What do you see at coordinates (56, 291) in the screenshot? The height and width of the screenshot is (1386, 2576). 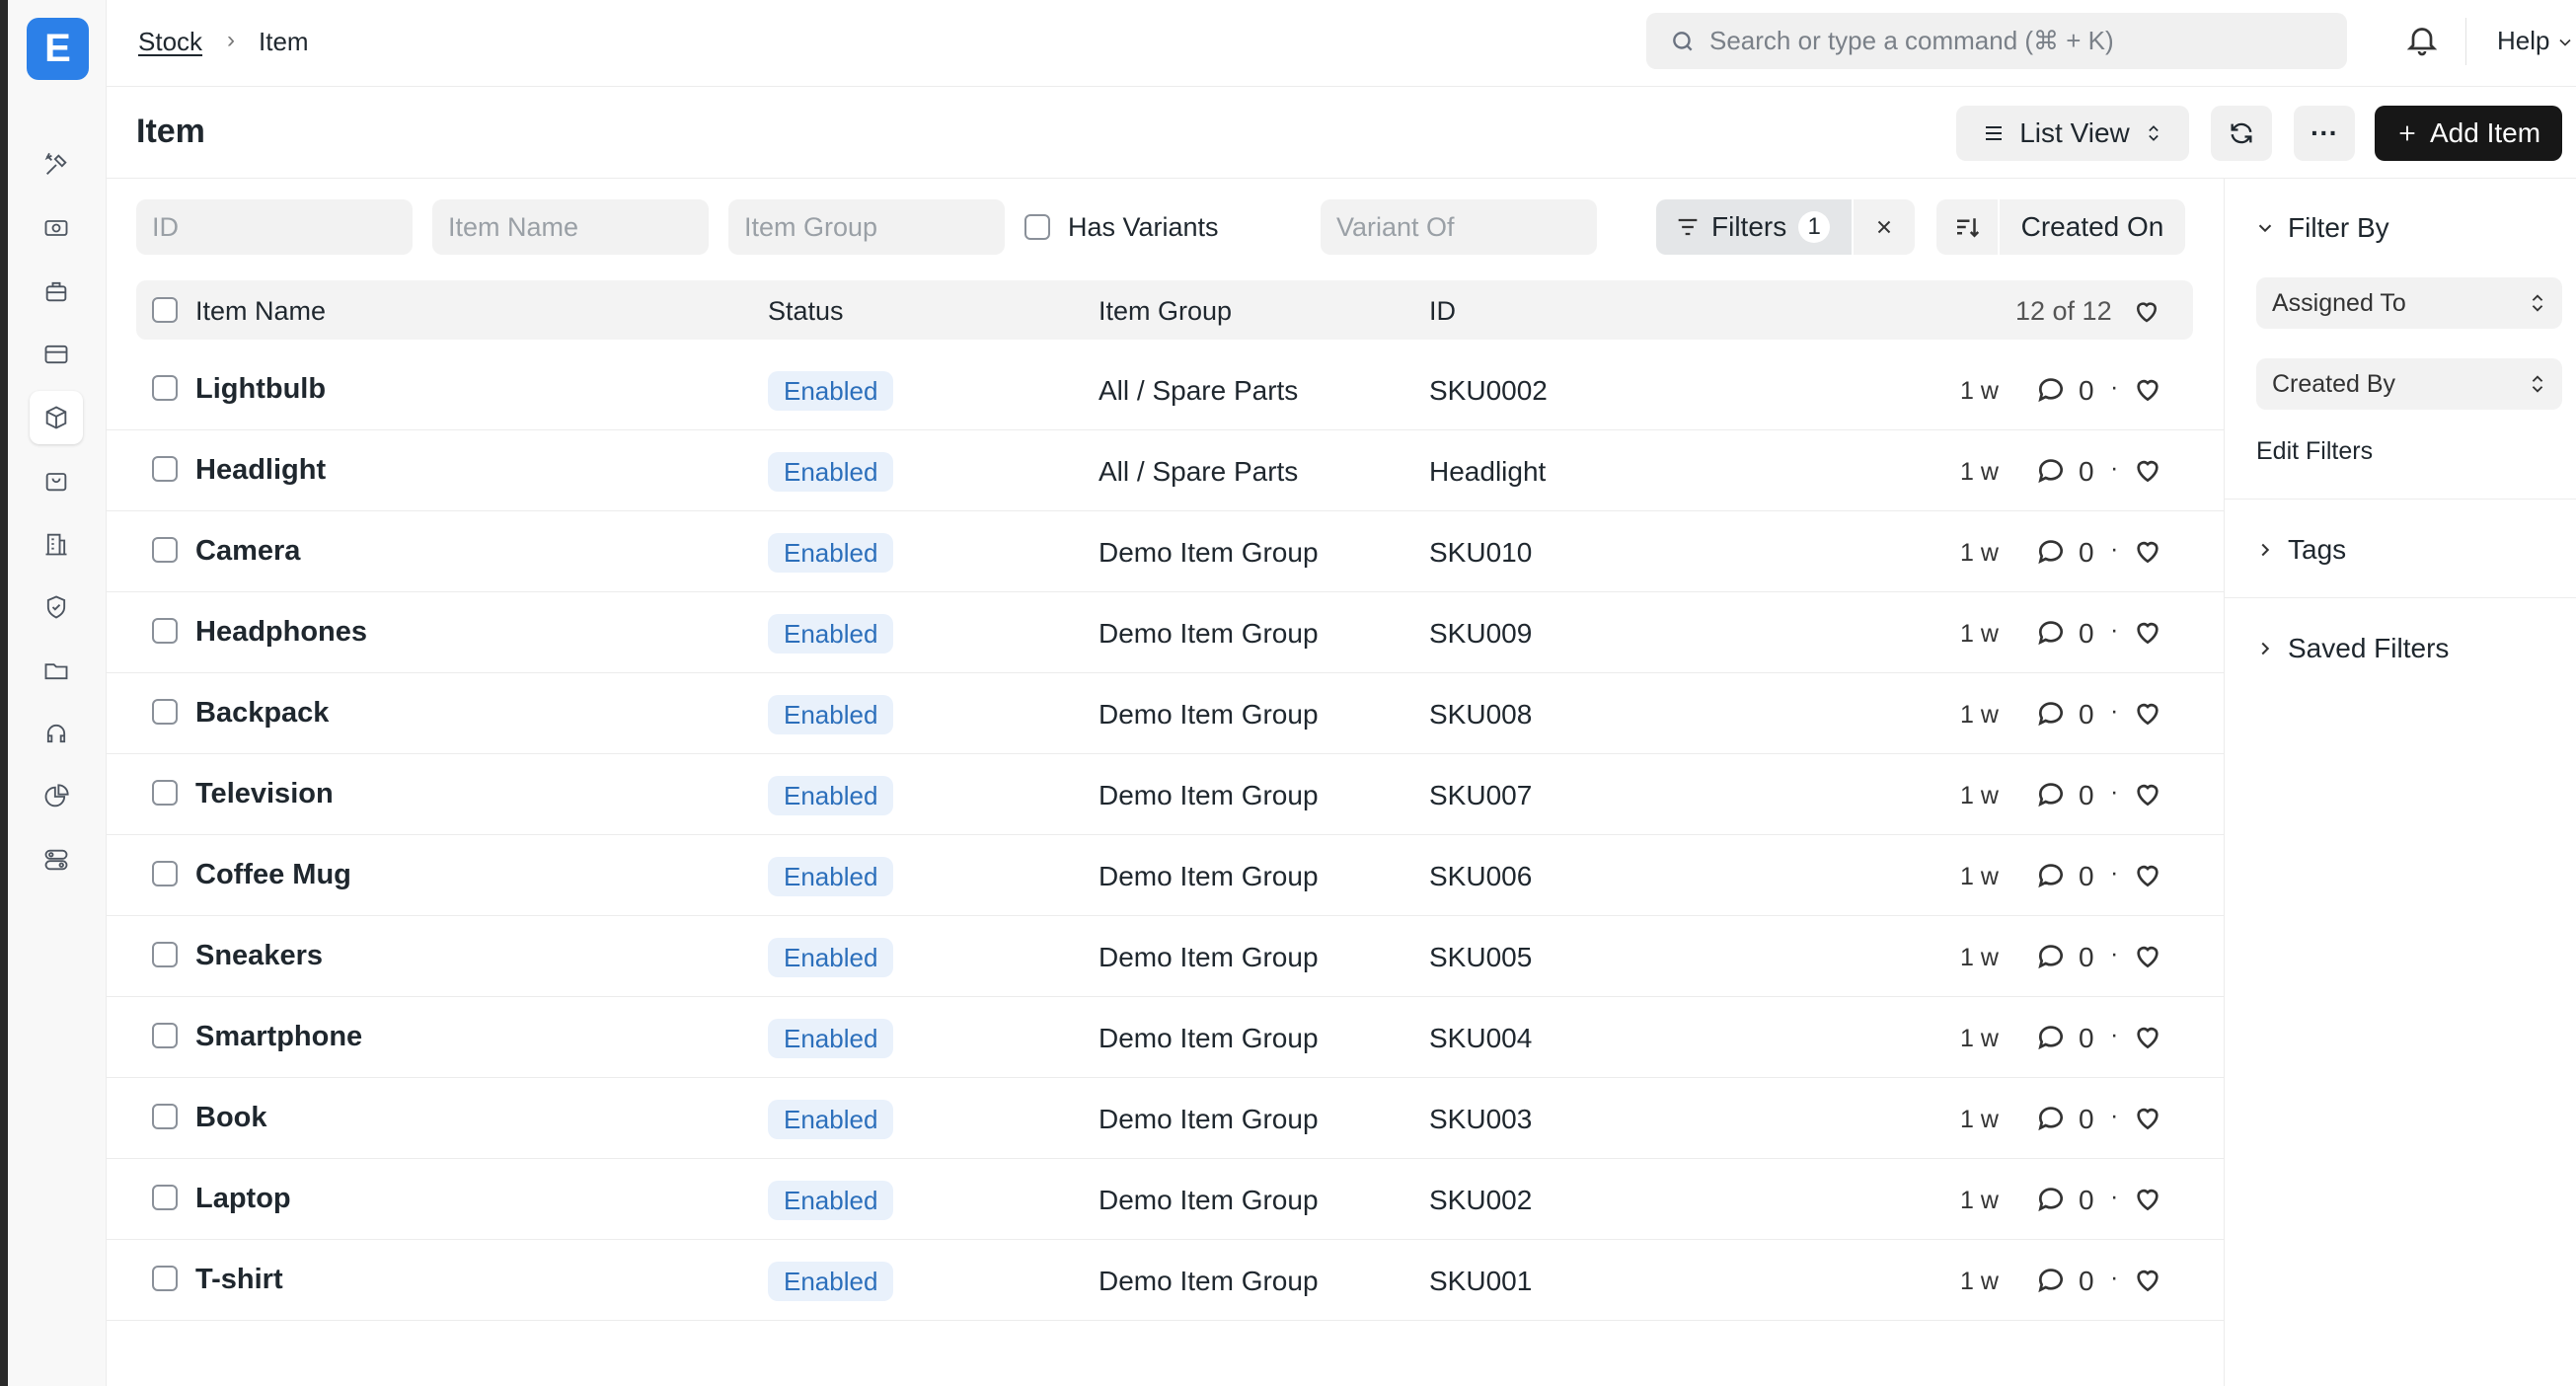 I see `briefcase-icon` at bounding box center [56, 291].